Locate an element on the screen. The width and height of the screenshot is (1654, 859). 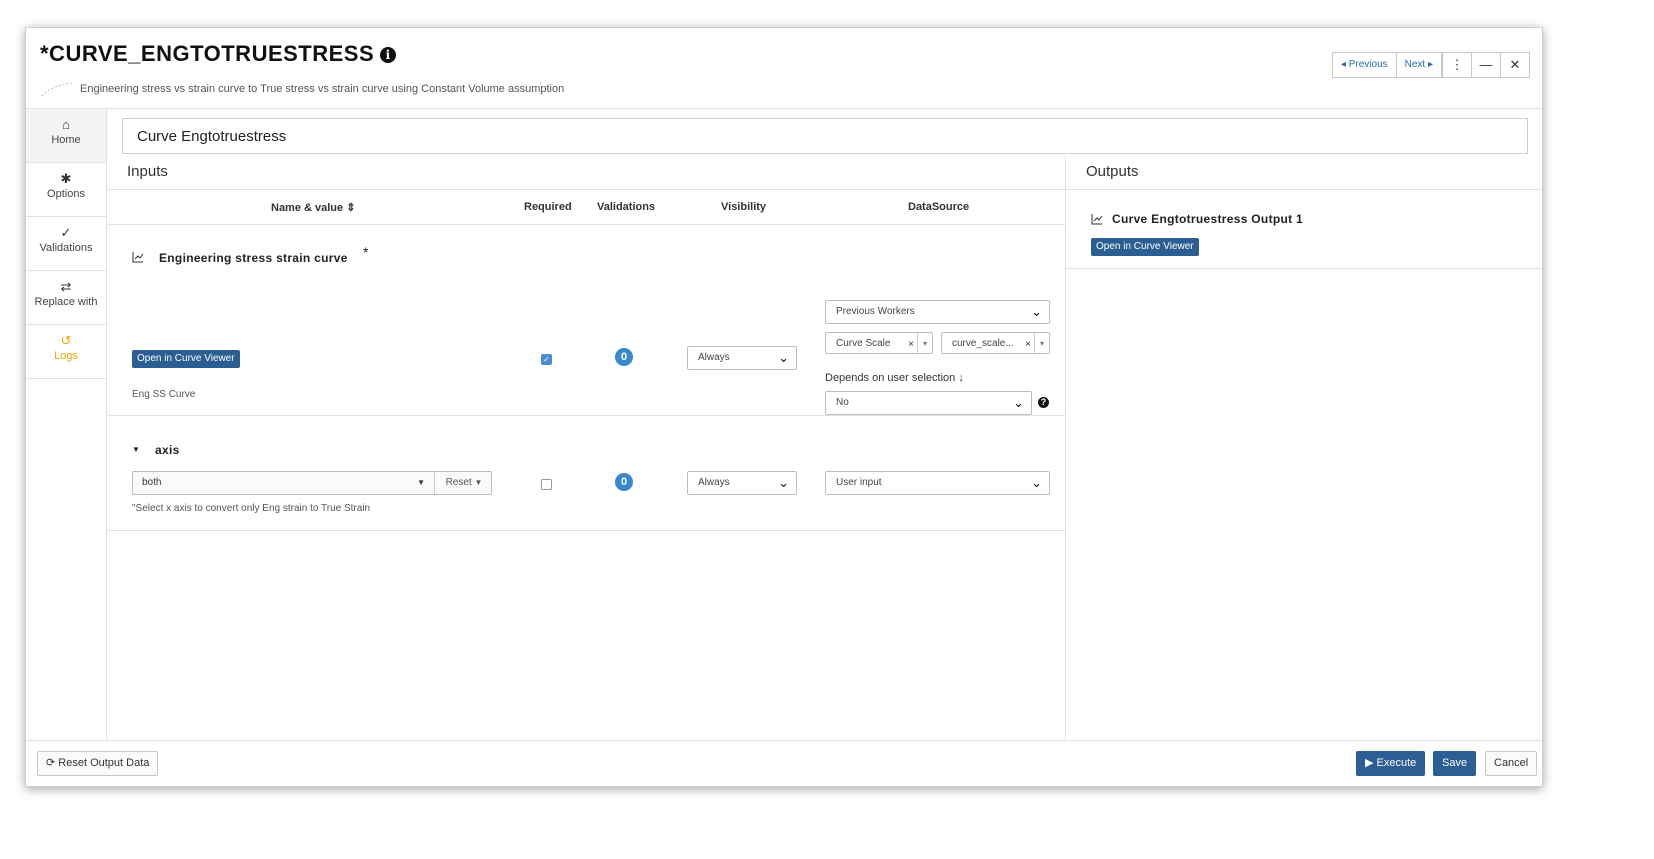
execute-label: Execute is located at coordinates (1396, 763).